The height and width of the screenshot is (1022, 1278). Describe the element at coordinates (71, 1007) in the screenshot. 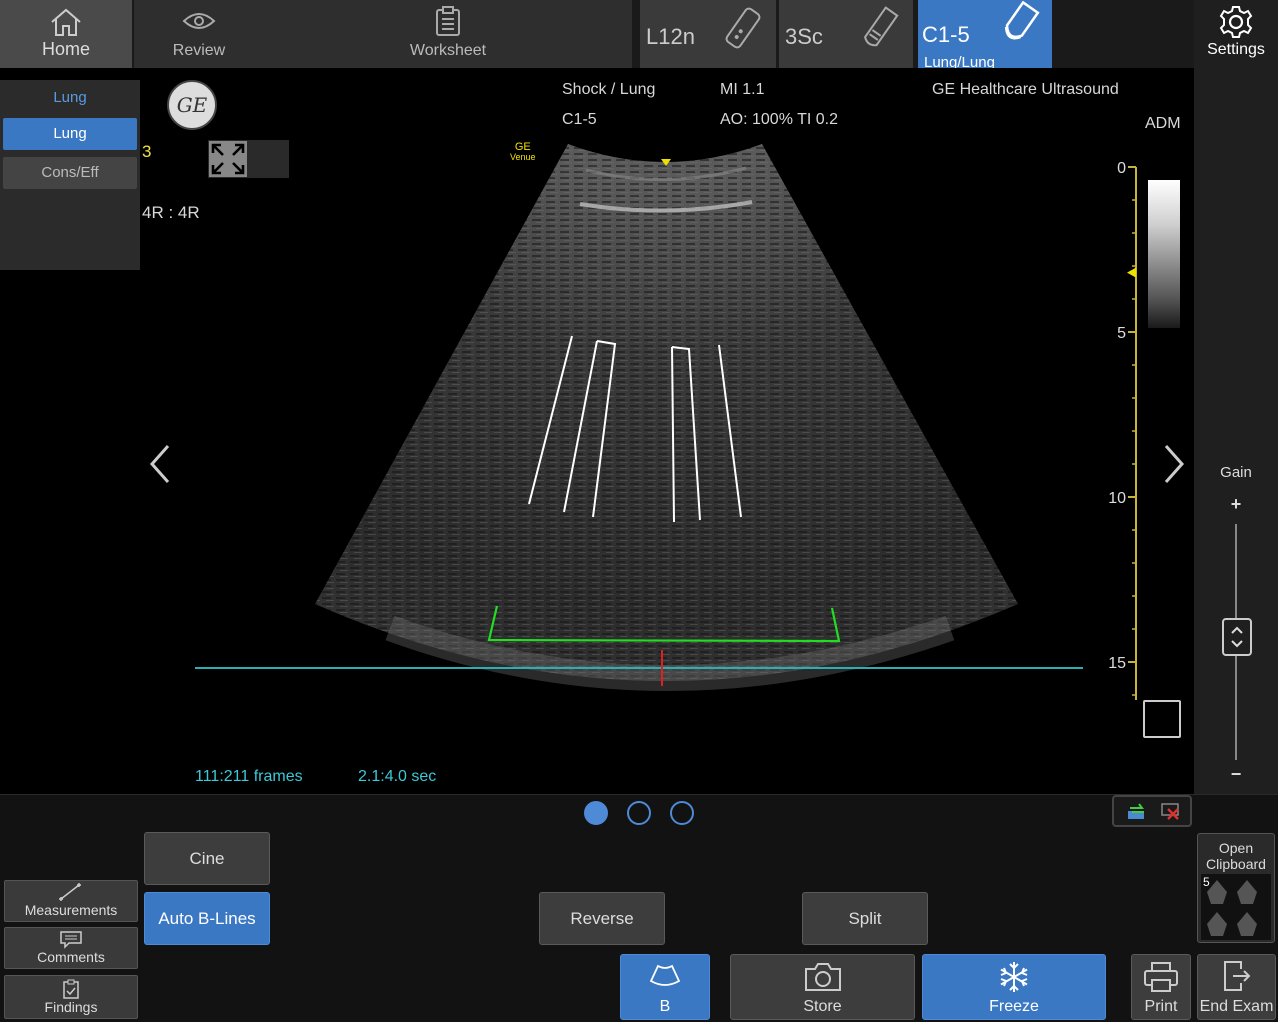

I see `findings-label: Findings` at that location.